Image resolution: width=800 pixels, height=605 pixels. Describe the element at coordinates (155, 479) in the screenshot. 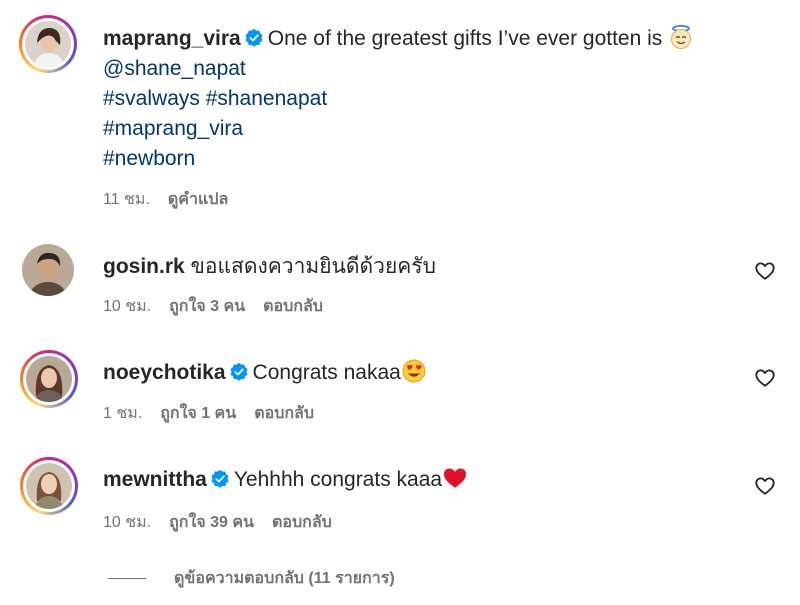

I see `comment-3-username: mewnittha` at that location.